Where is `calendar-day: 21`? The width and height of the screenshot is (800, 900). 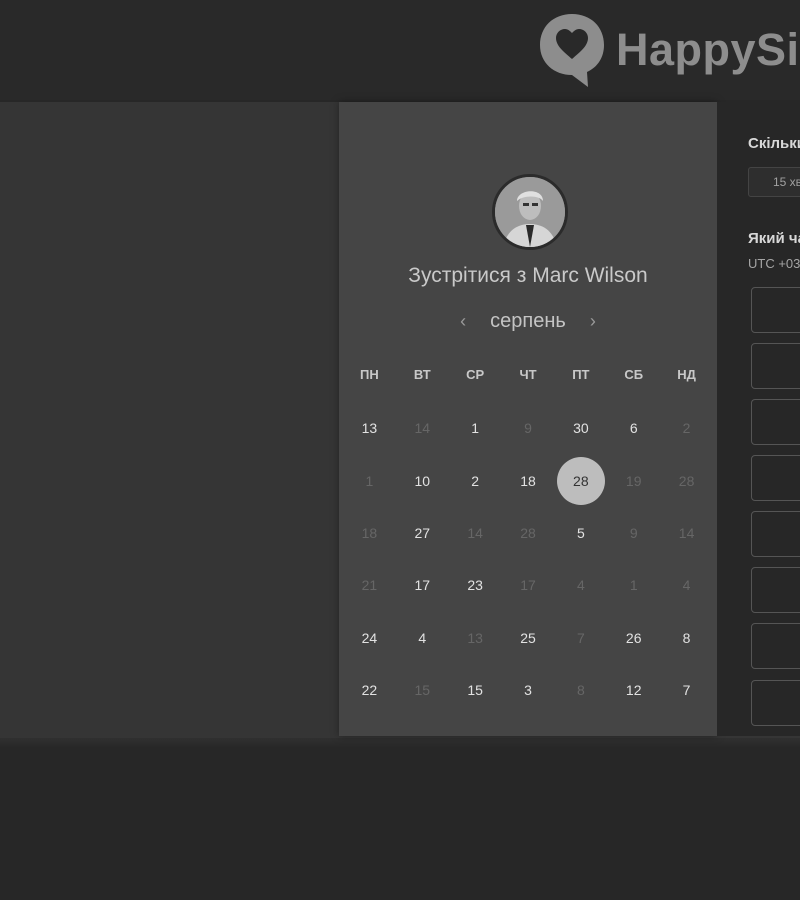
calendar-day: 21 is located at coordinates (369, 585).